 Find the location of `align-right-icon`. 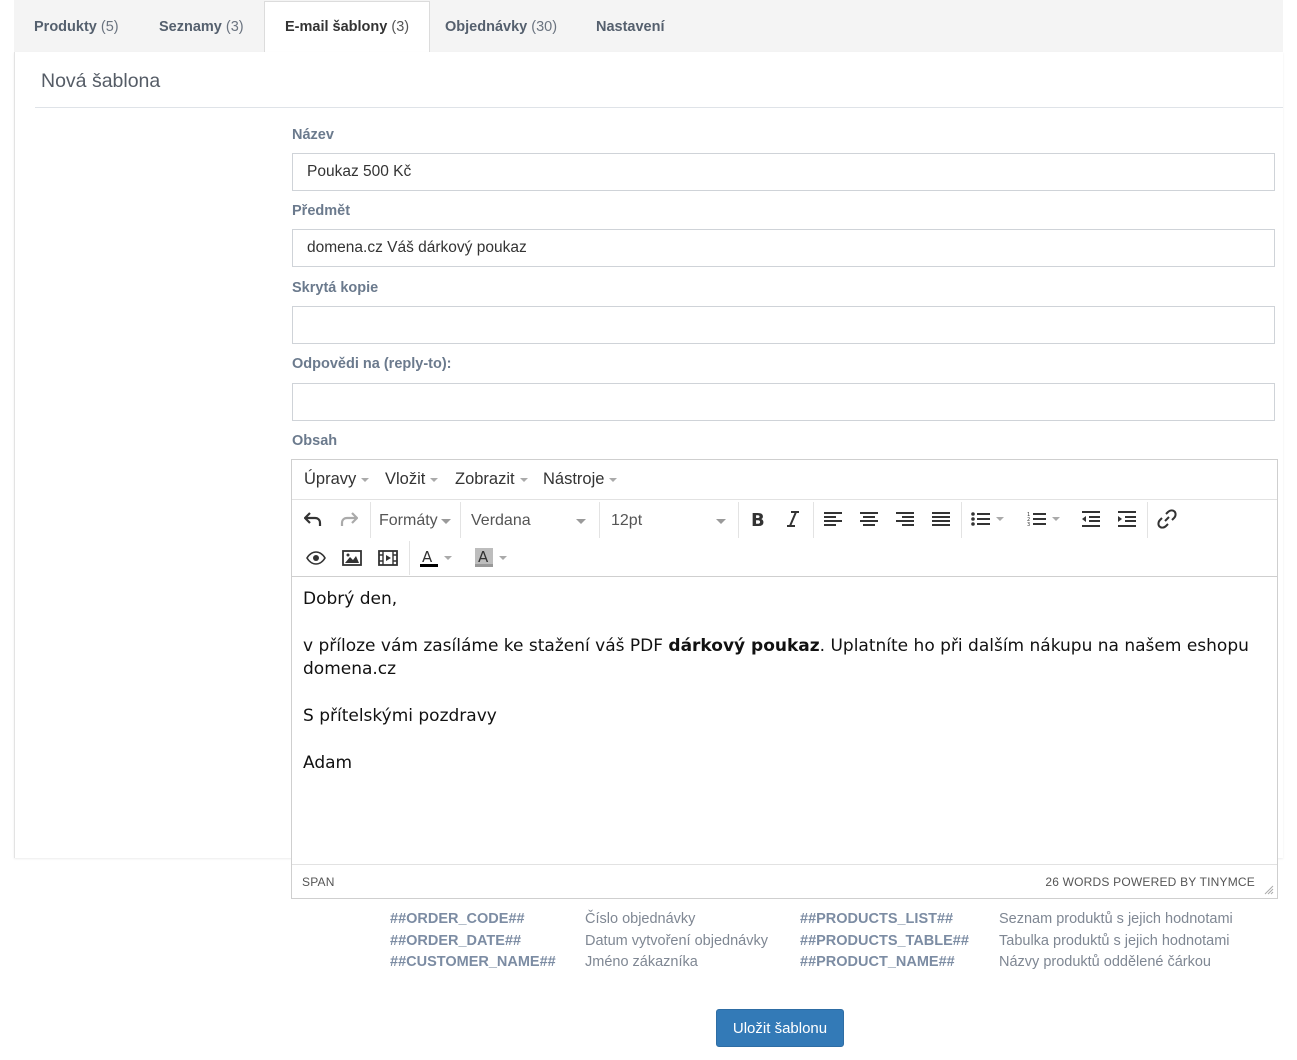

align-right-icon is located at coordinates (905, 519).